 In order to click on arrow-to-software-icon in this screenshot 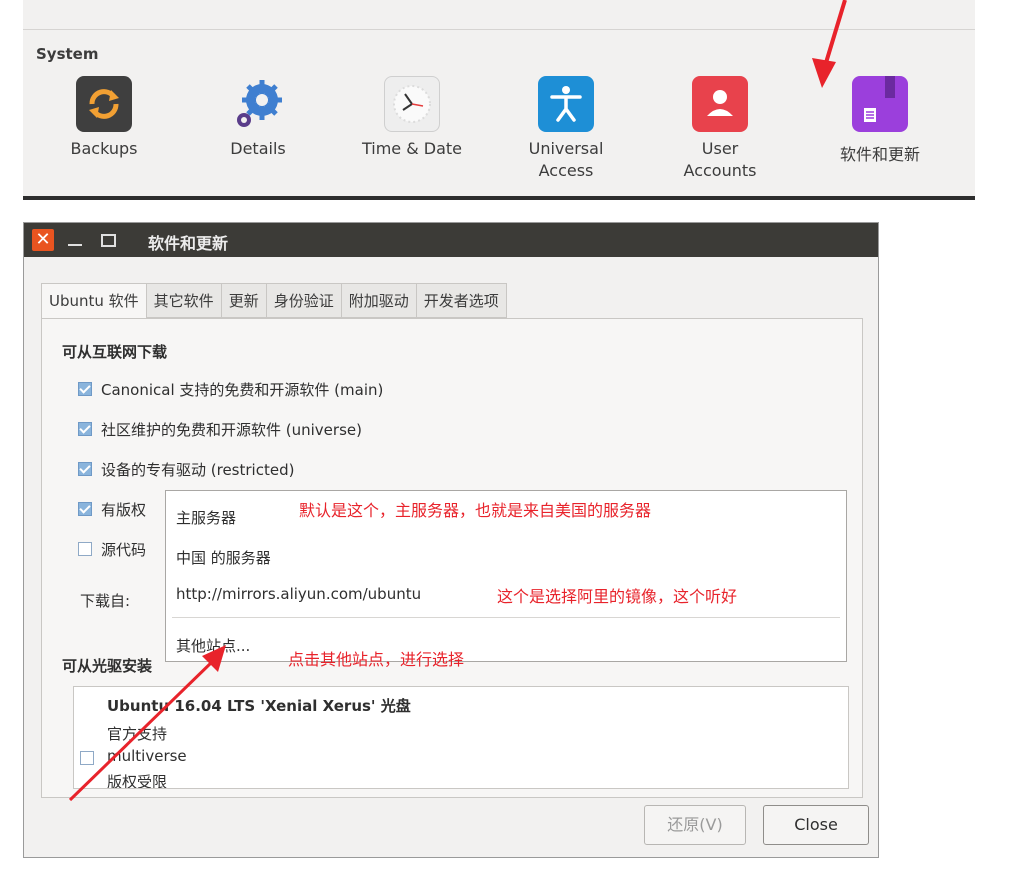, I will do `click(829, 44)`.